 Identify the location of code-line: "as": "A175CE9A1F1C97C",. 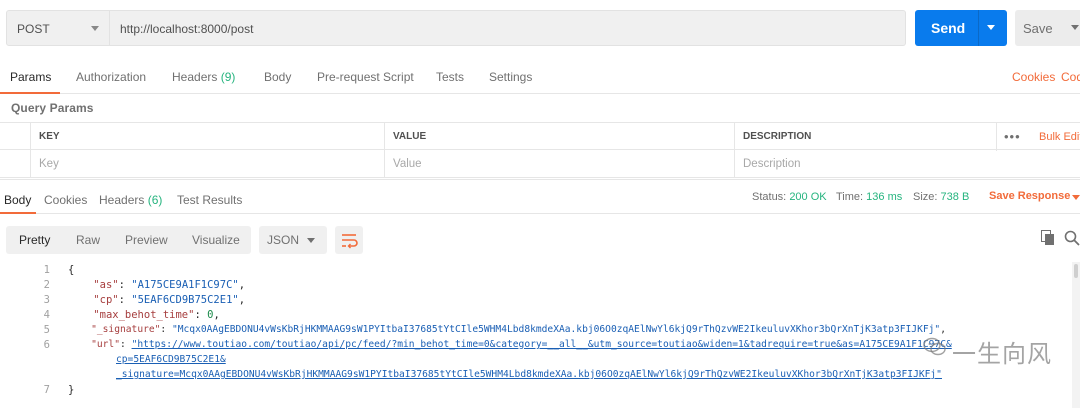
(169, 285).